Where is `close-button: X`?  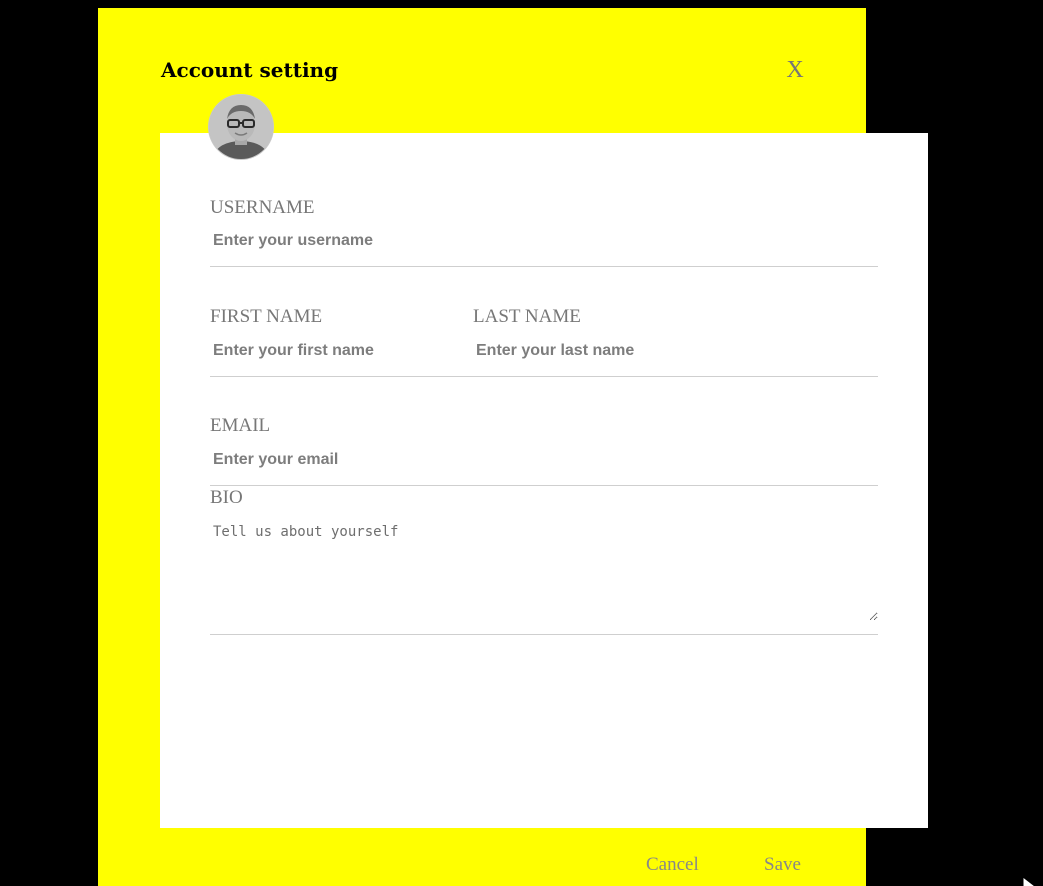 close-button: X is located at coordinates (795, 70).